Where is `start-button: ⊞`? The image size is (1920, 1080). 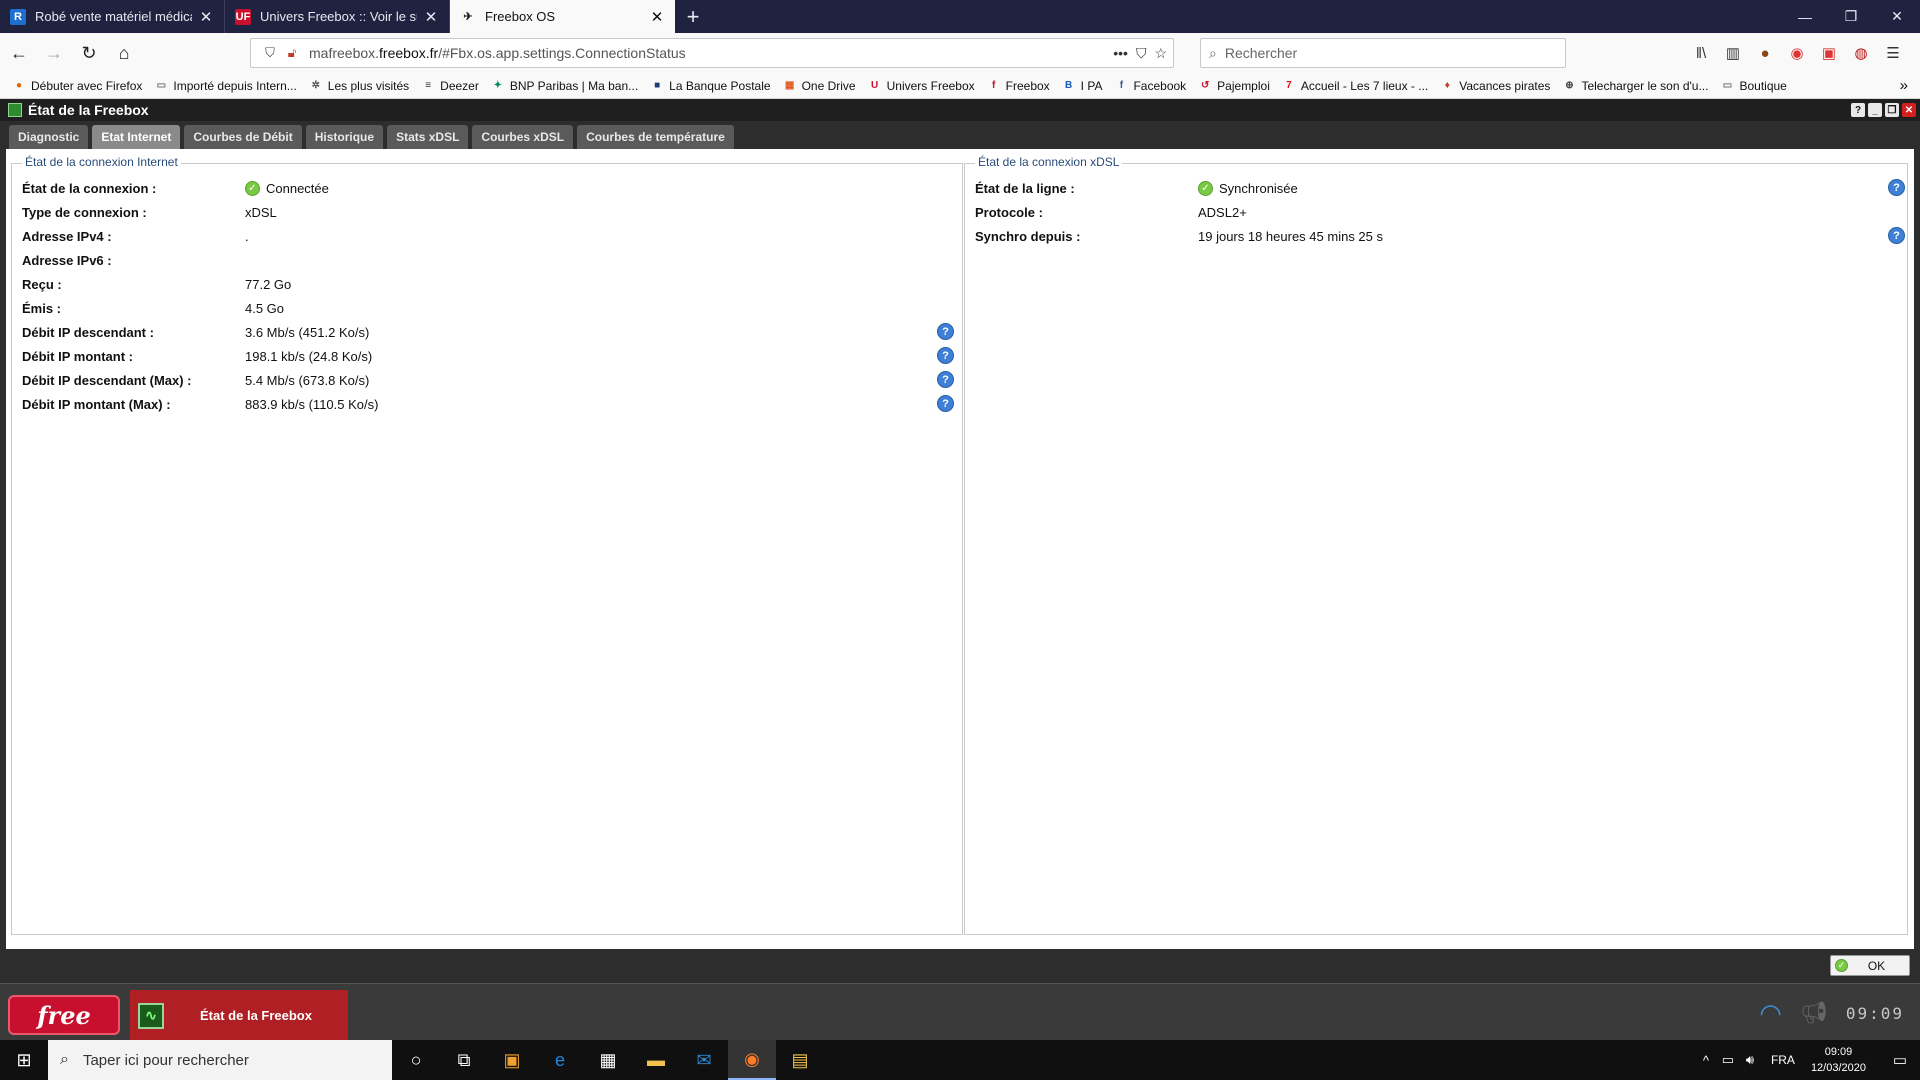 start-button: ⊞ is located at coordinates (24, 1060).